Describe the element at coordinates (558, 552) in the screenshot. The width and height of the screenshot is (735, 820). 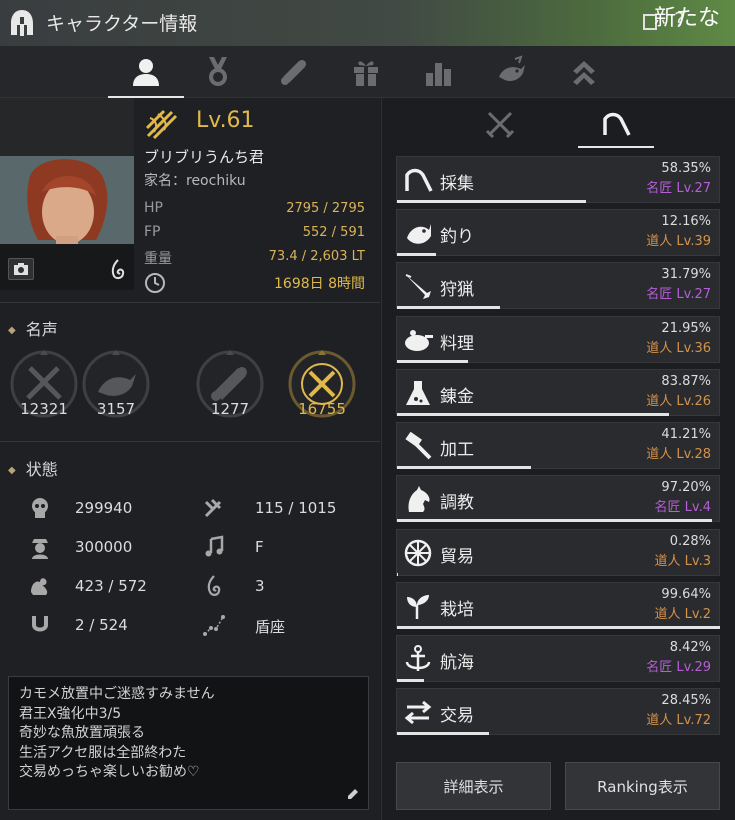
I see `life-skill-trade: 貿易 0.28% 道人 Lv.3` at that location.